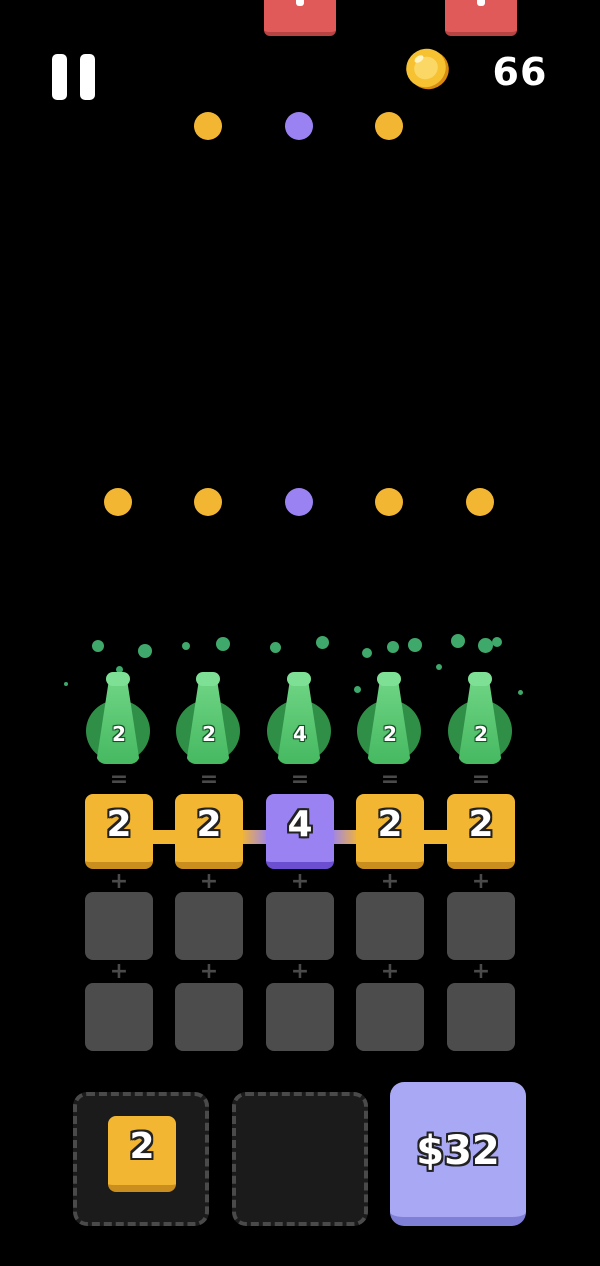 This screenshot has height=1266, width=600. I want to click on buy-tile-button: $32, so click(458, 1154).